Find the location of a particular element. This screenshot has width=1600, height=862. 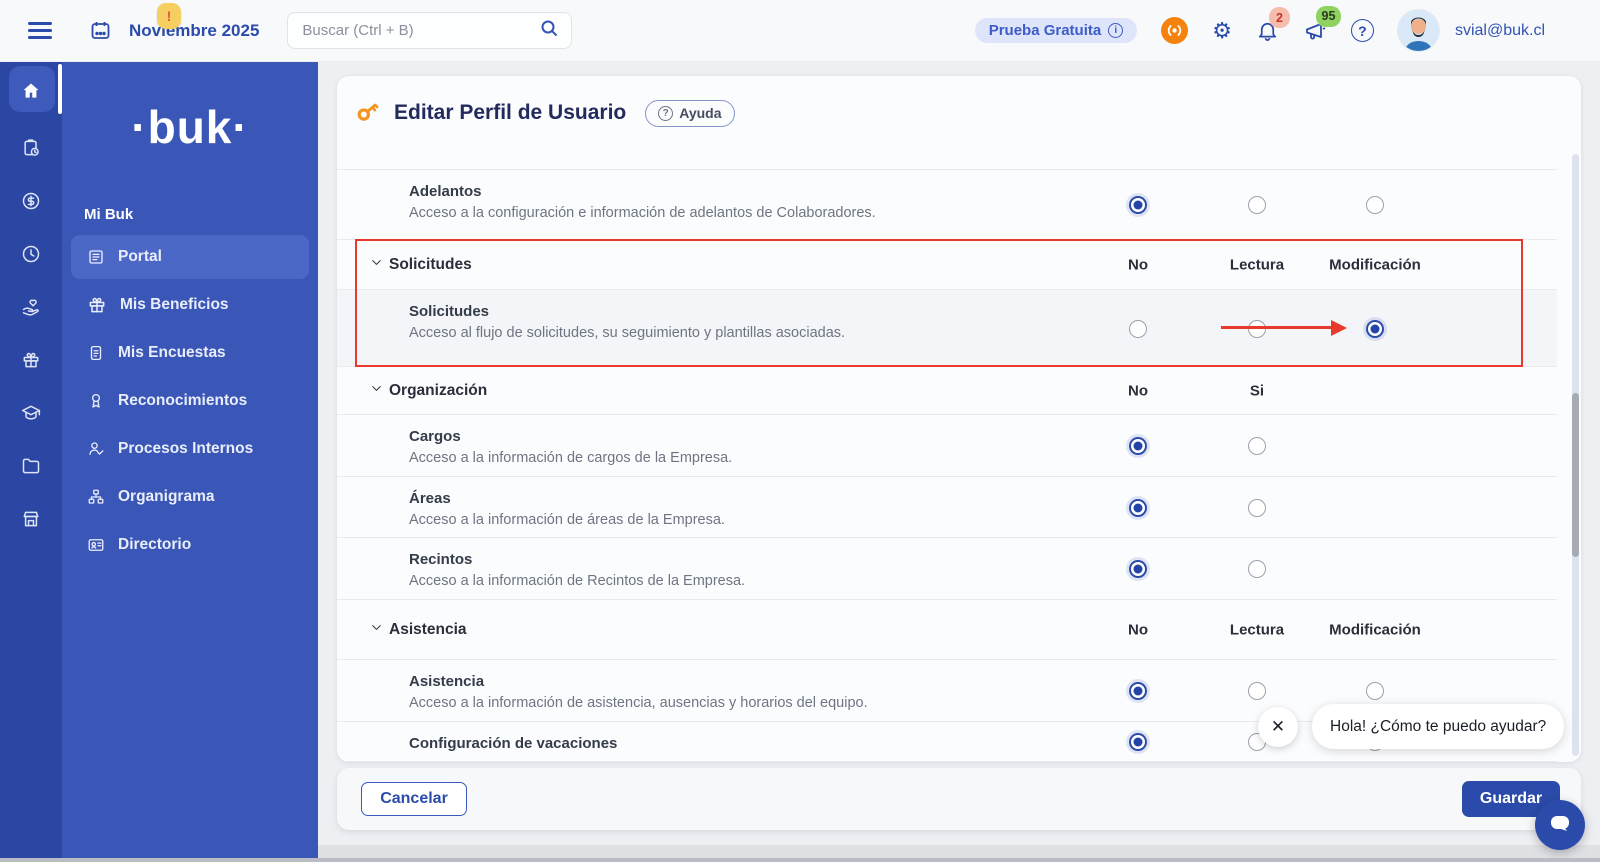

sidebar-item-procesos-internos: Procesos Internos is located at coordinates (190, 449).